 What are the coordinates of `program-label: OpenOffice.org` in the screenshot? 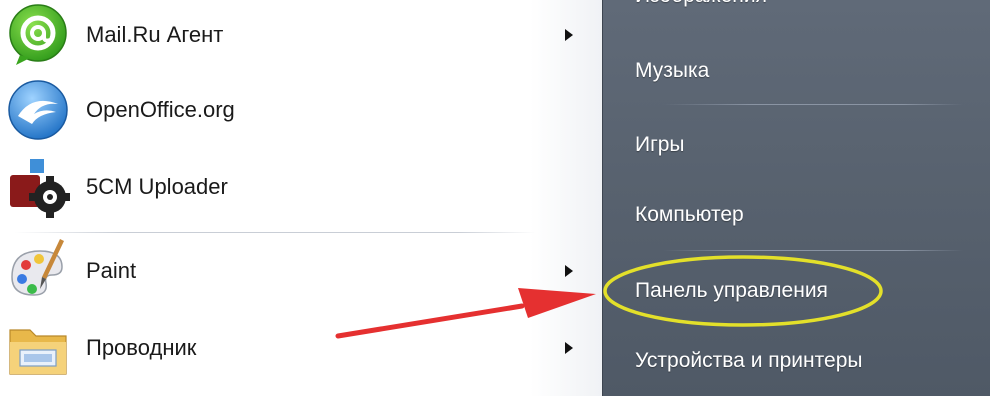 It's located at (160, 109).